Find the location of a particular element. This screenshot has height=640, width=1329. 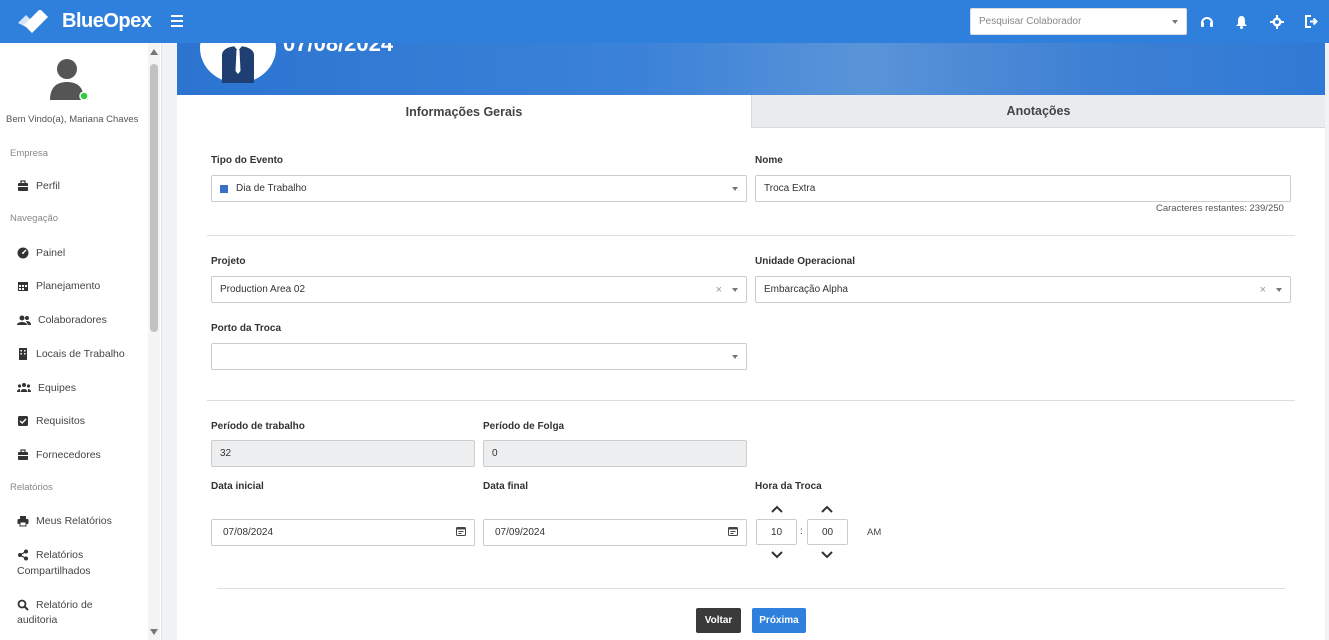

tipo-evento-select: Dia de Trabalho is located at coordinates (479, 188).